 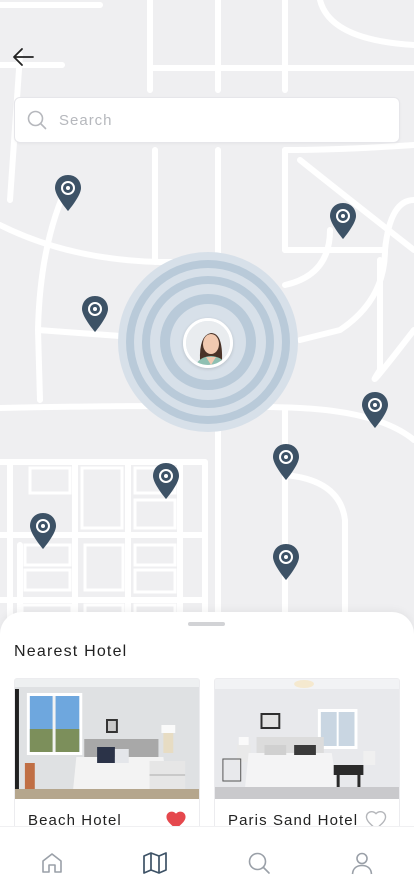 I want to click on search-input, so click(x=209, y=120).